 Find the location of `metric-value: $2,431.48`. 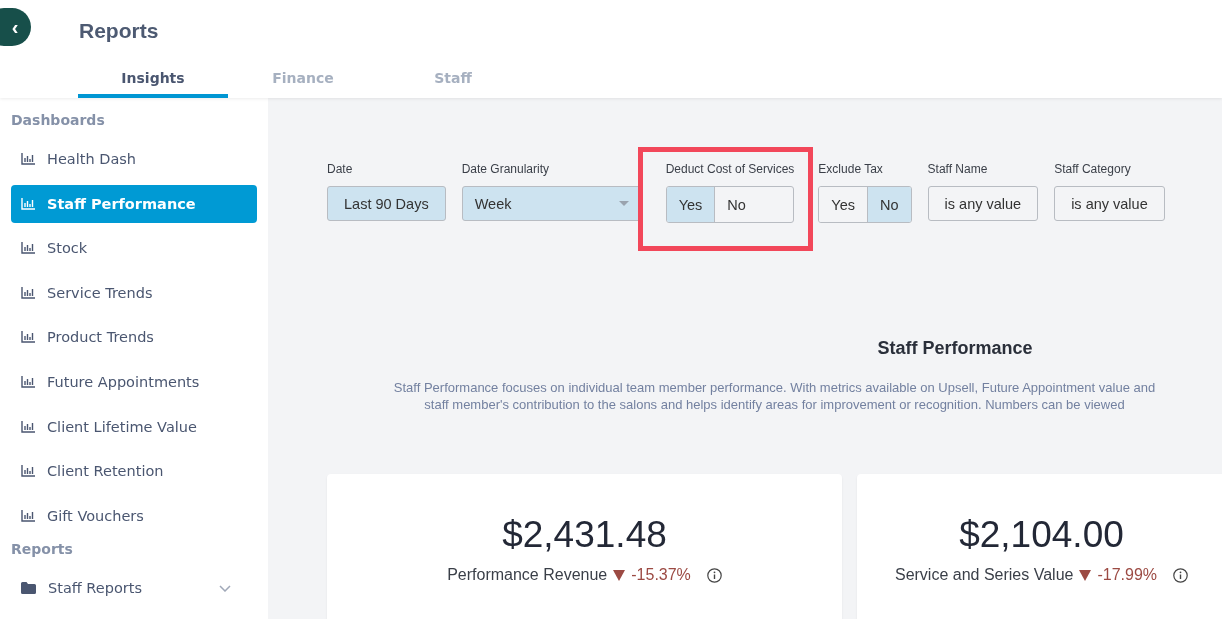

metric-value: $2,431.48 is located at coordinates (584, 535).